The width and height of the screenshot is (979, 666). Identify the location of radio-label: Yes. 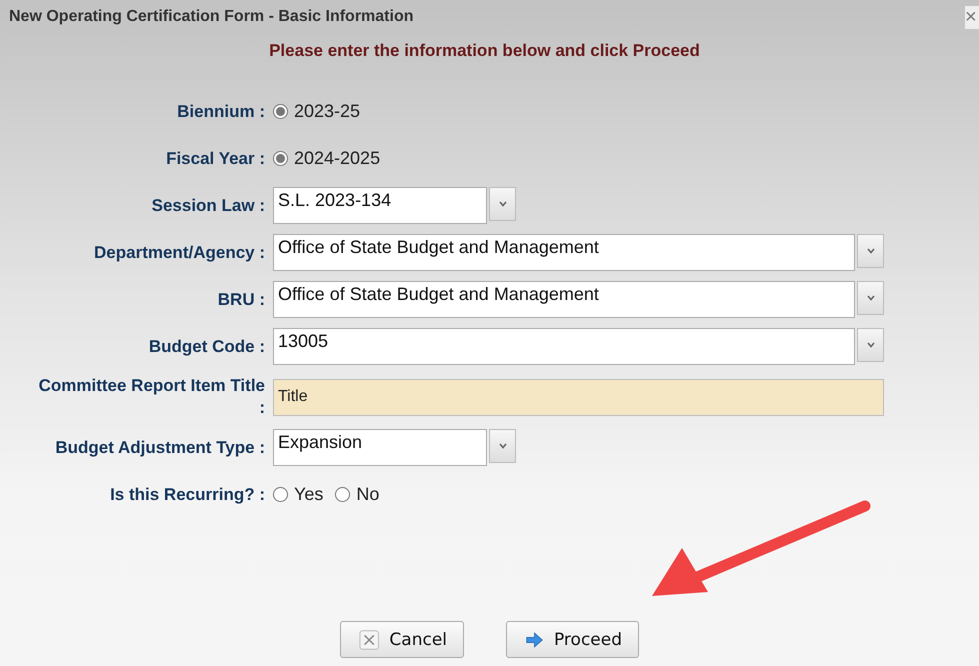
(309, 494).